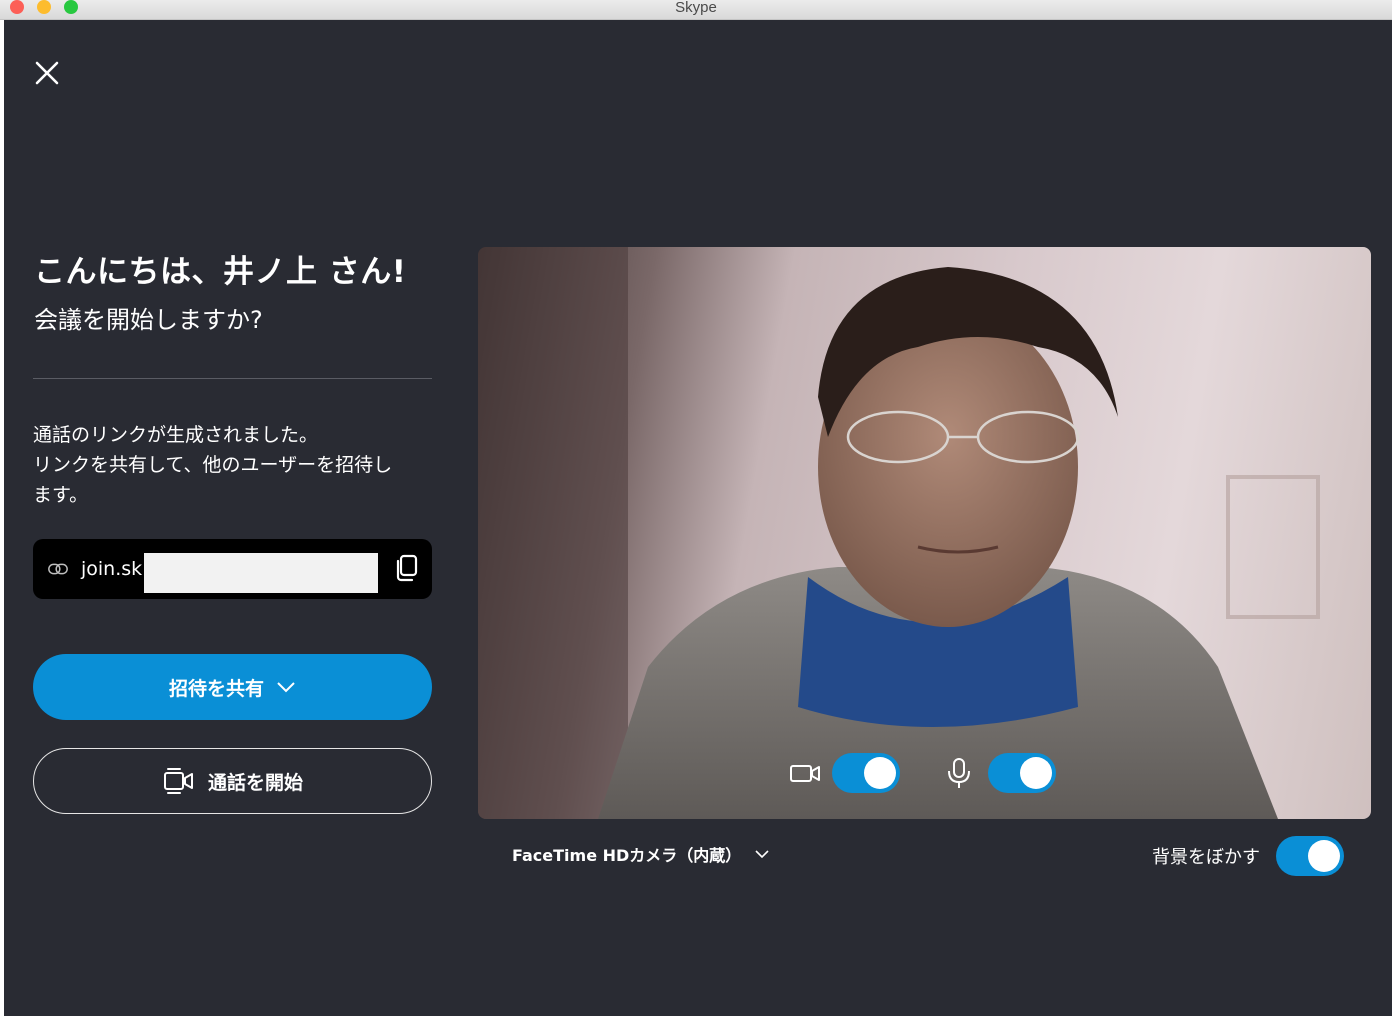 The width and height of the screenshot is (1392, 1016). I want to click on link-description-line: リンクを共有して、他のユーザーを招待し, so click(213, 465).